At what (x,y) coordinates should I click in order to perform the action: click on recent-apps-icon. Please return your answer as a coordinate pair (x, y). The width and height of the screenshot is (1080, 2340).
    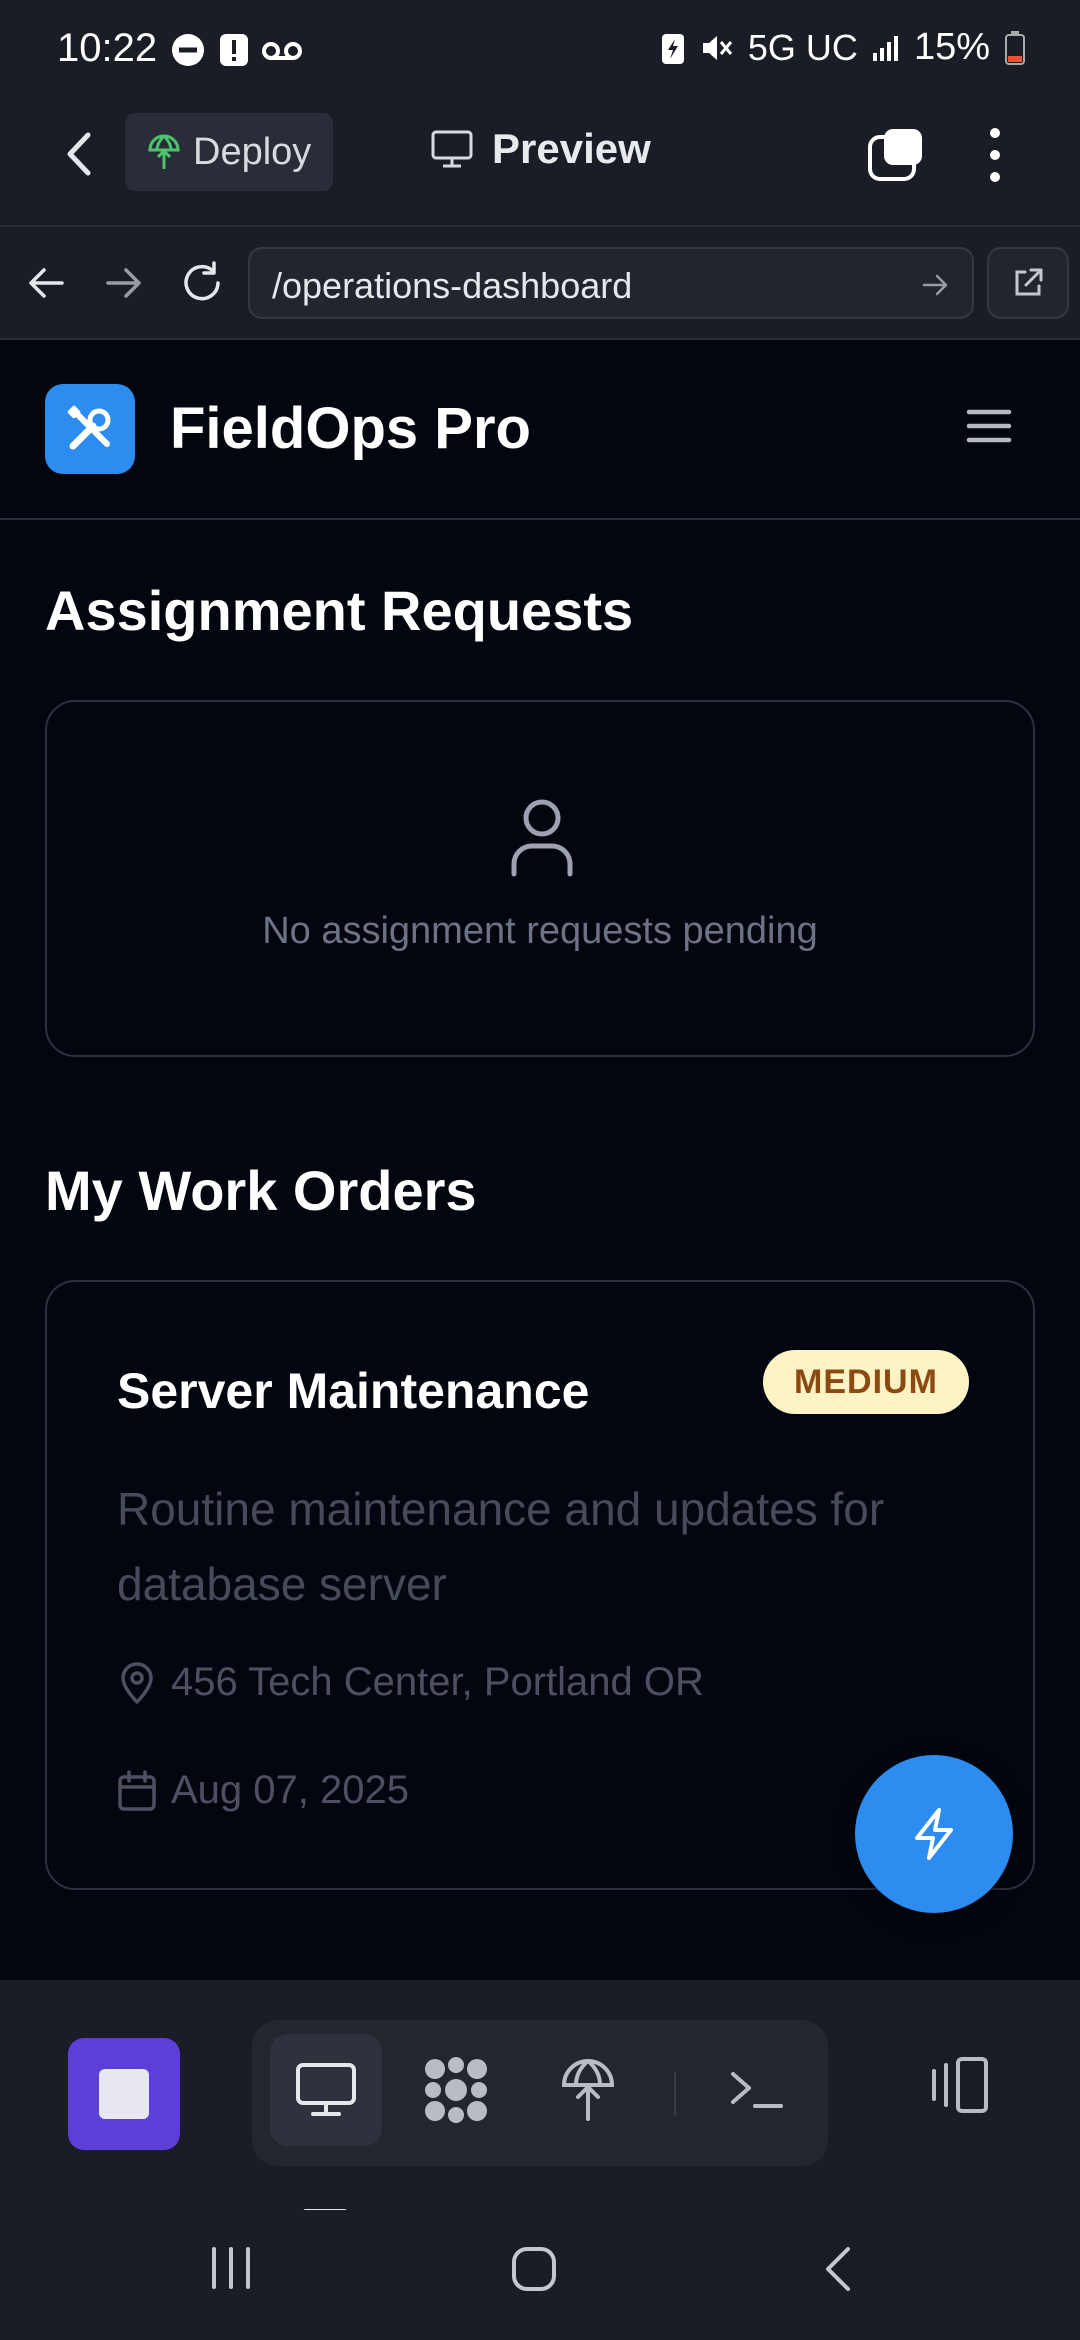
    Looking at the image, I should click on (231, 2268).